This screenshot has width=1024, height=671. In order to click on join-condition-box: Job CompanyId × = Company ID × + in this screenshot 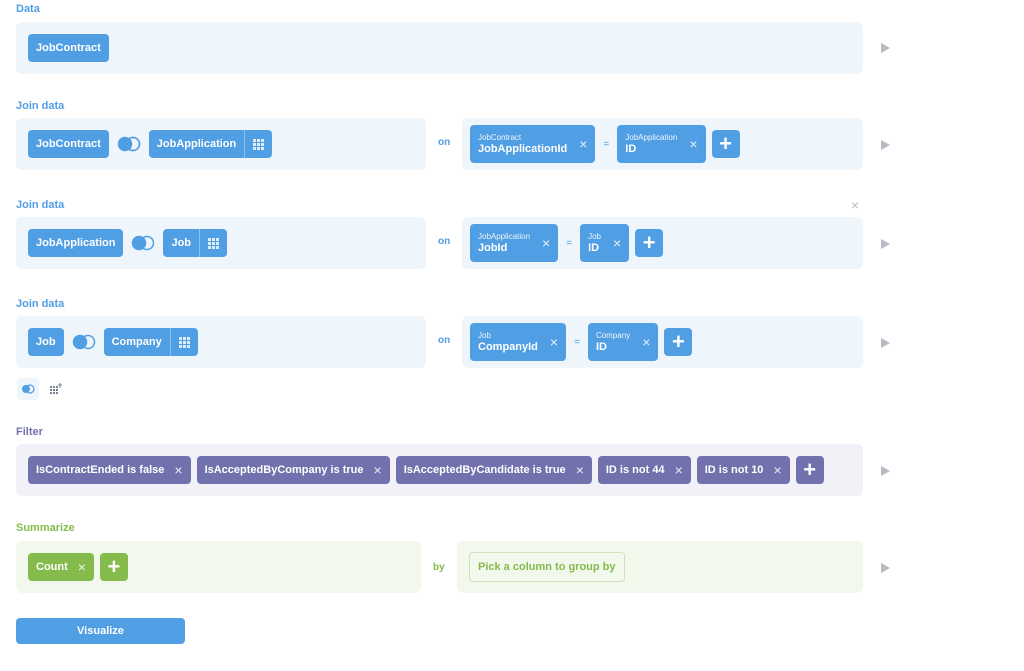, I will do `click(662, 342)`.